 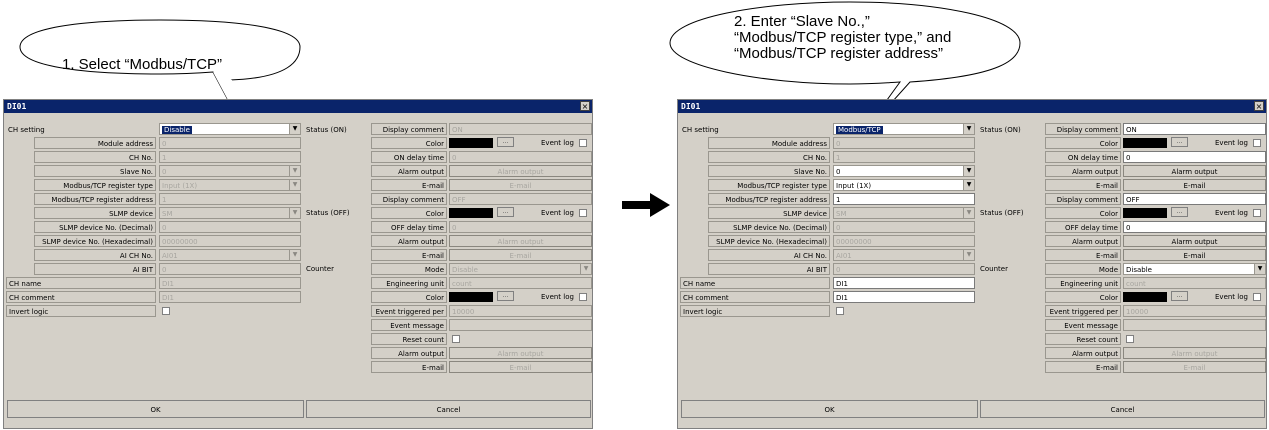 What do you see at coordinates (180, 186) in the screenshot?
I see `register-type-value: Input (1X)` at bounding box center [180, 186].